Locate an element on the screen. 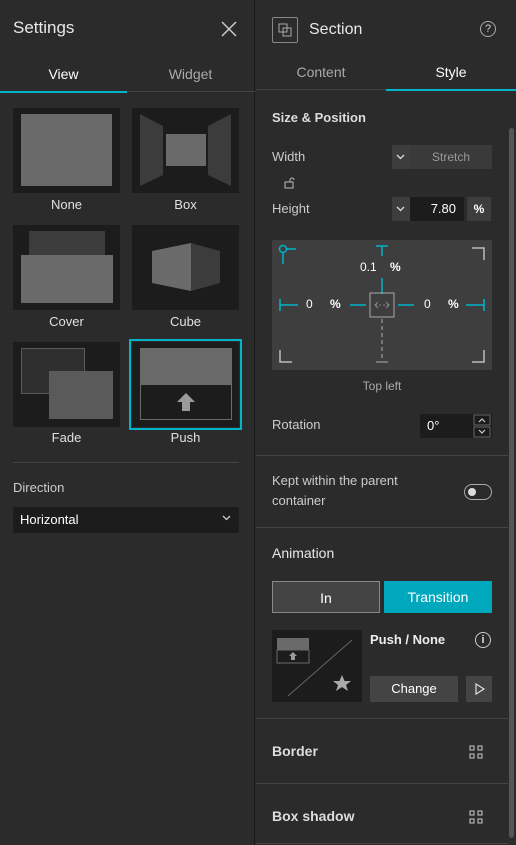 This screenshot has width=516, height=845. height-mode-dropdown is located at coordinates (401, 209).